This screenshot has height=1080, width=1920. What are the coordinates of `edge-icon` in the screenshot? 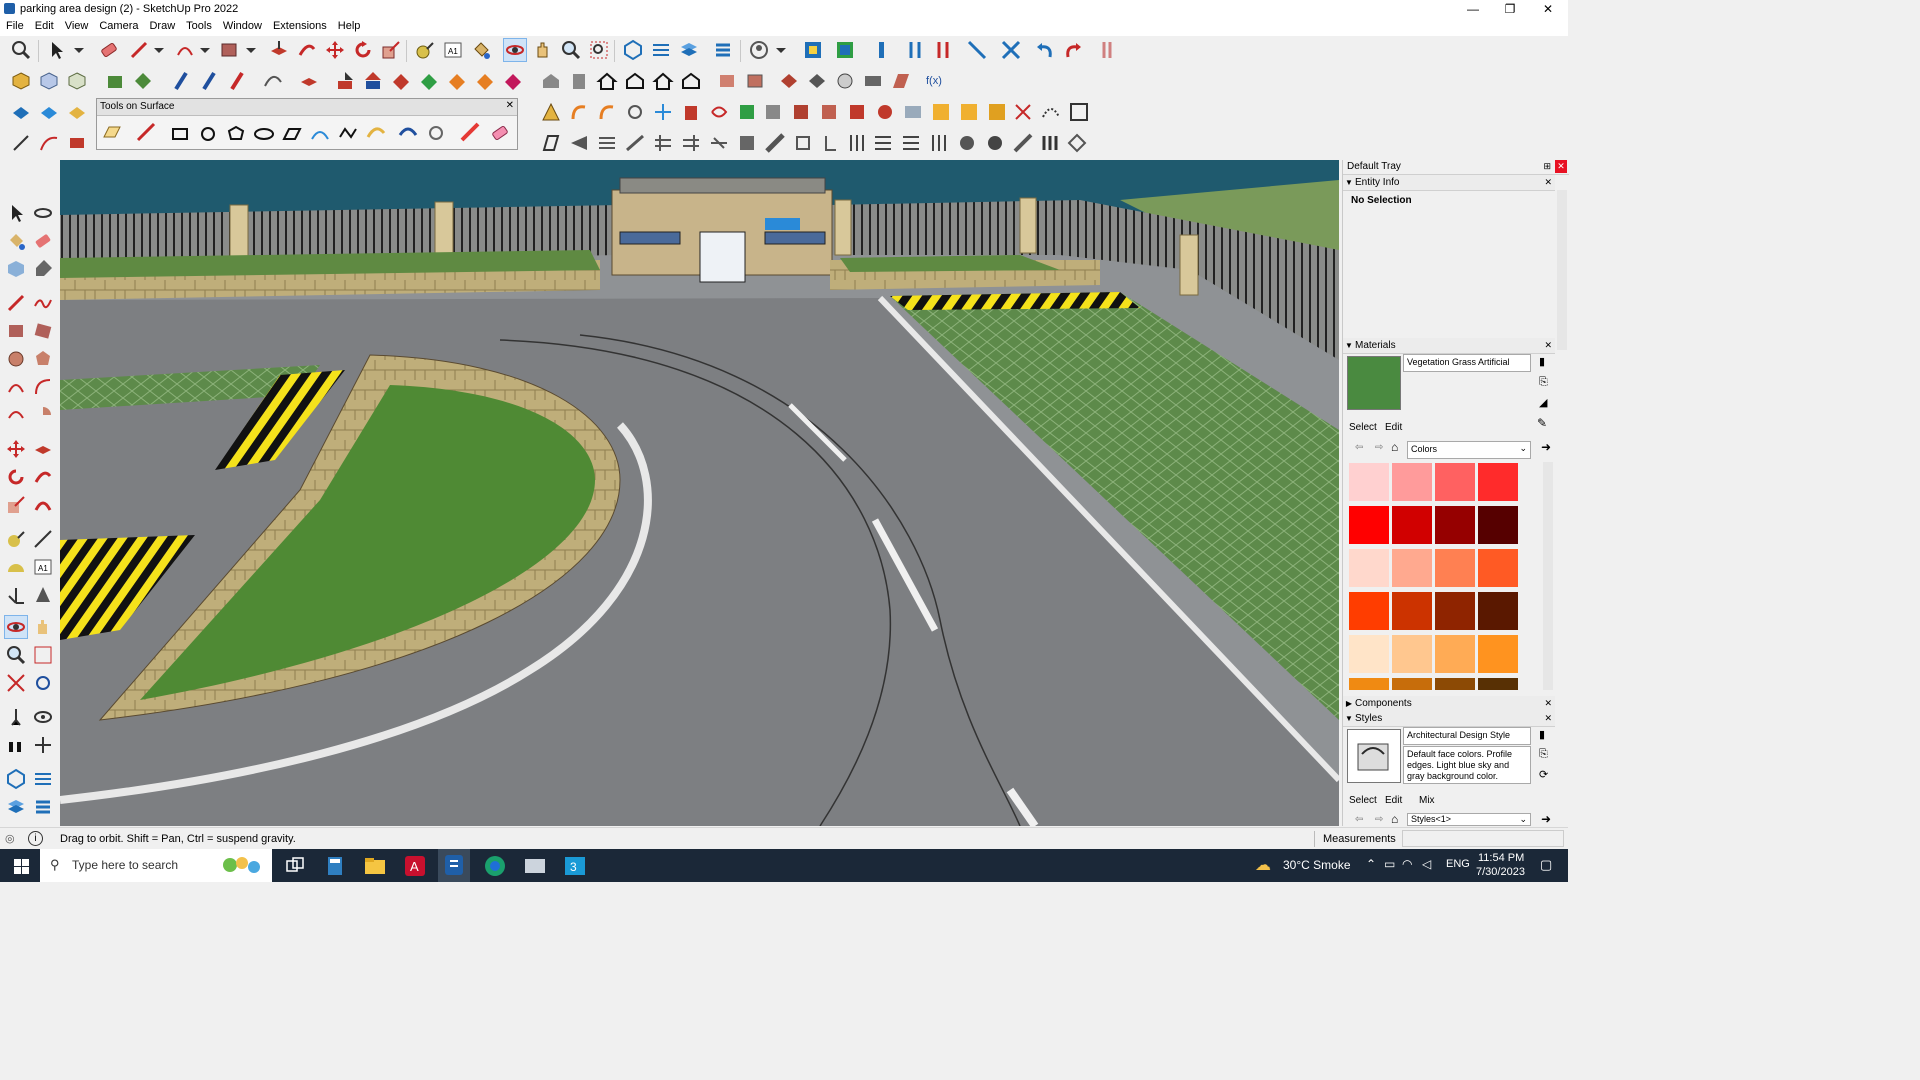 It's located at (495, 866).